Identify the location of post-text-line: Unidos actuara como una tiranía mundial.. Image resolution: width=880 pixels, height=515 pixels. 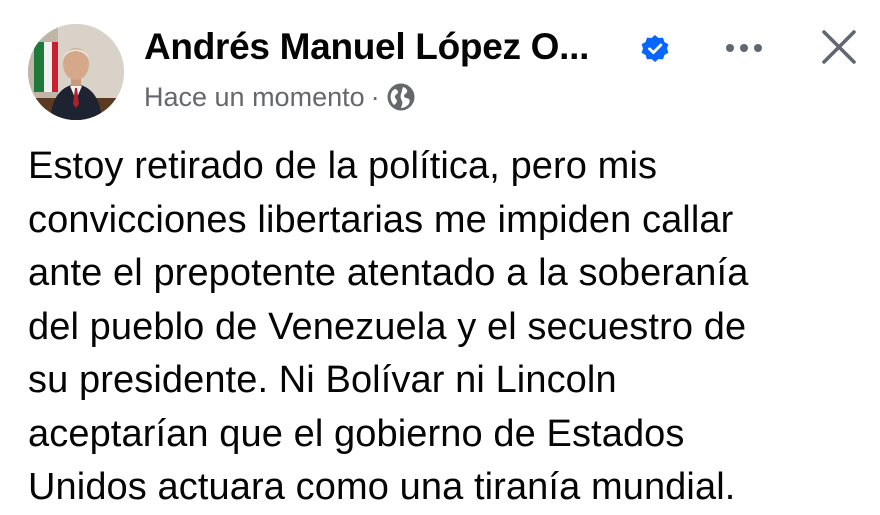
(382, 487).